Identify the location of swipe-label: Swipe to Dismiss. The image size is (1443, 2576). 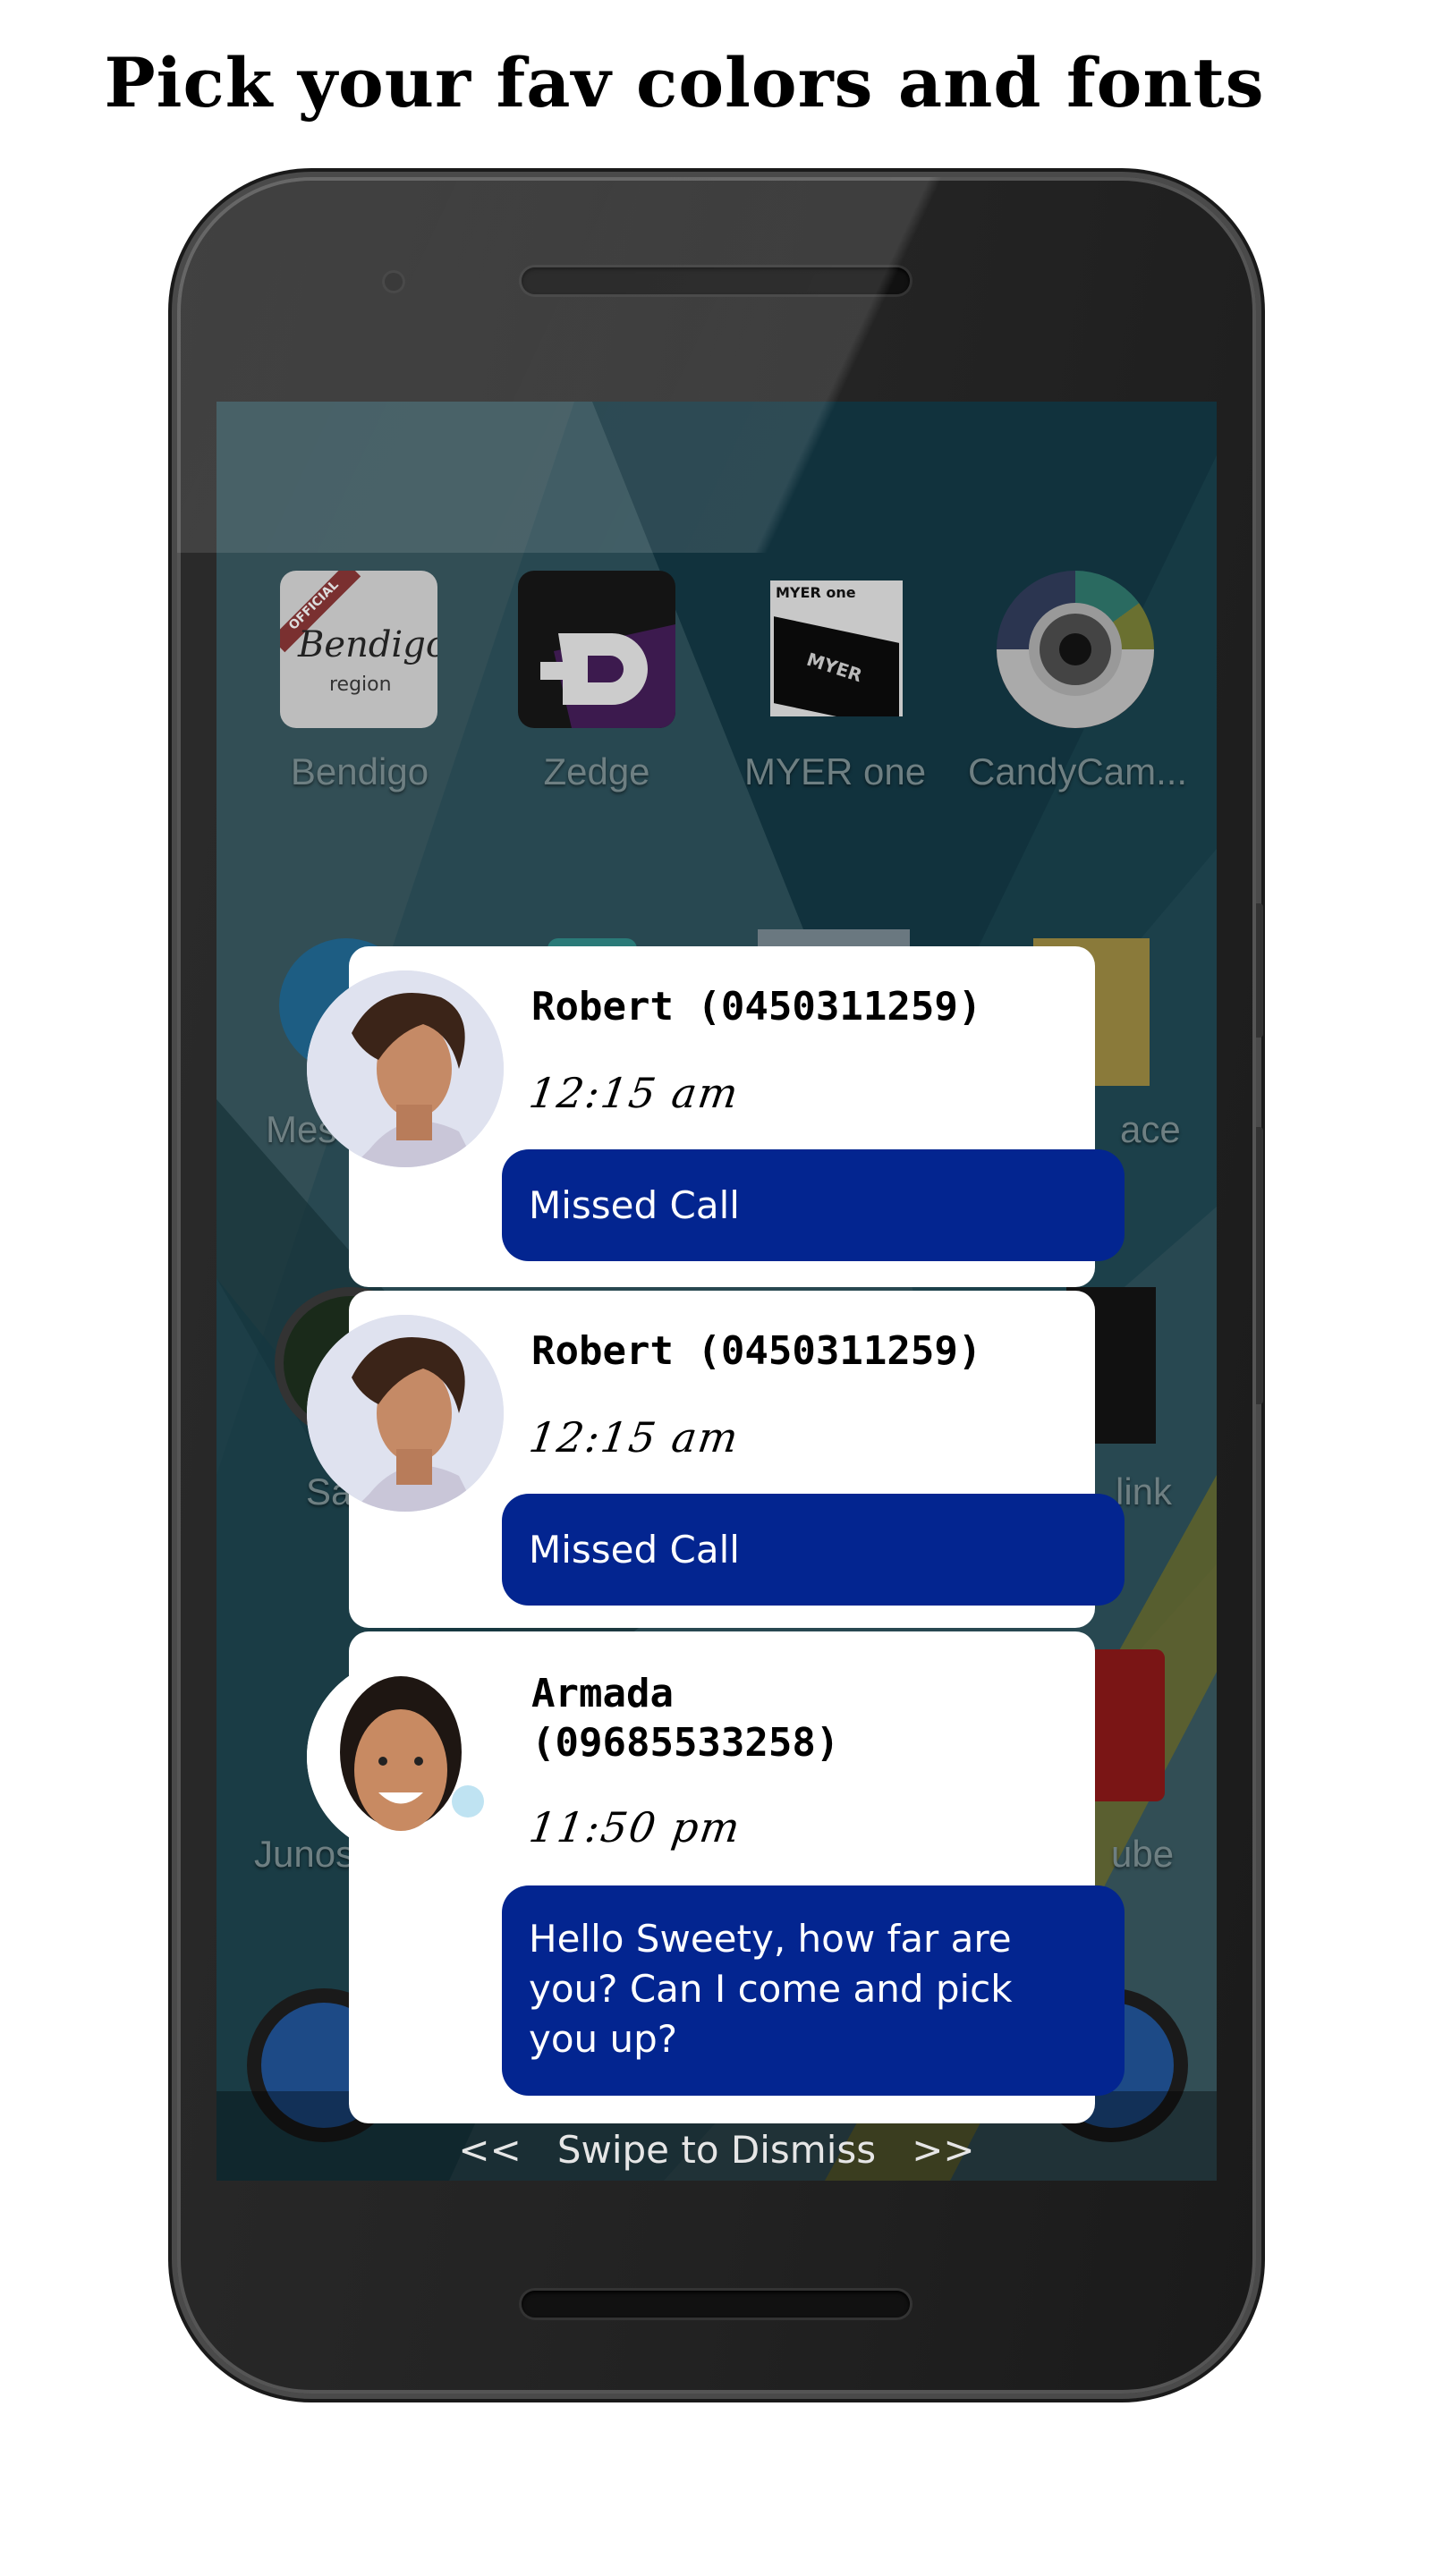
(717, 2150).